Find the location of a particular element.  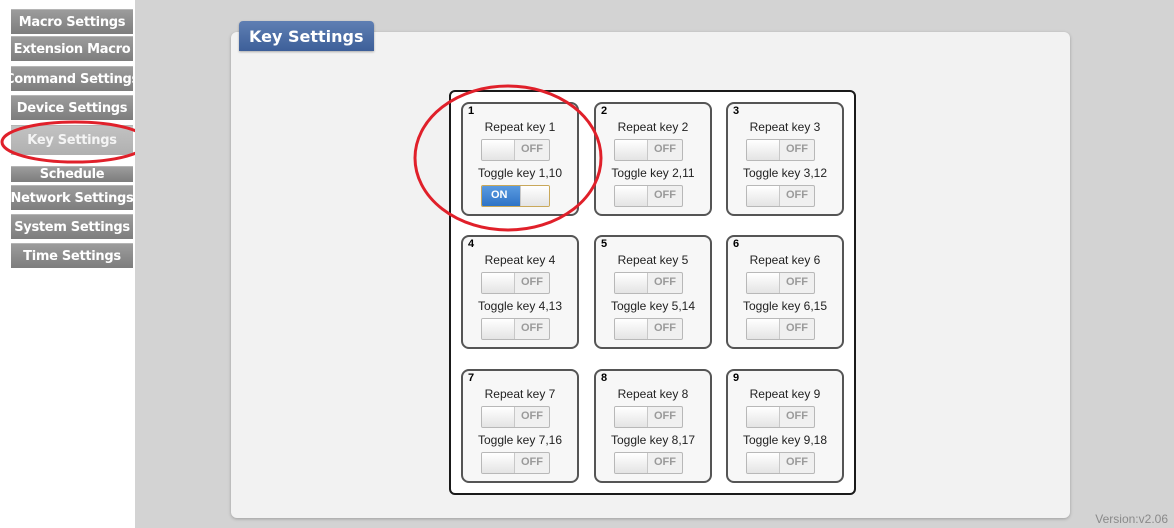

toggle-key-toggle-3: OFF is located at coordinates (780, 196).